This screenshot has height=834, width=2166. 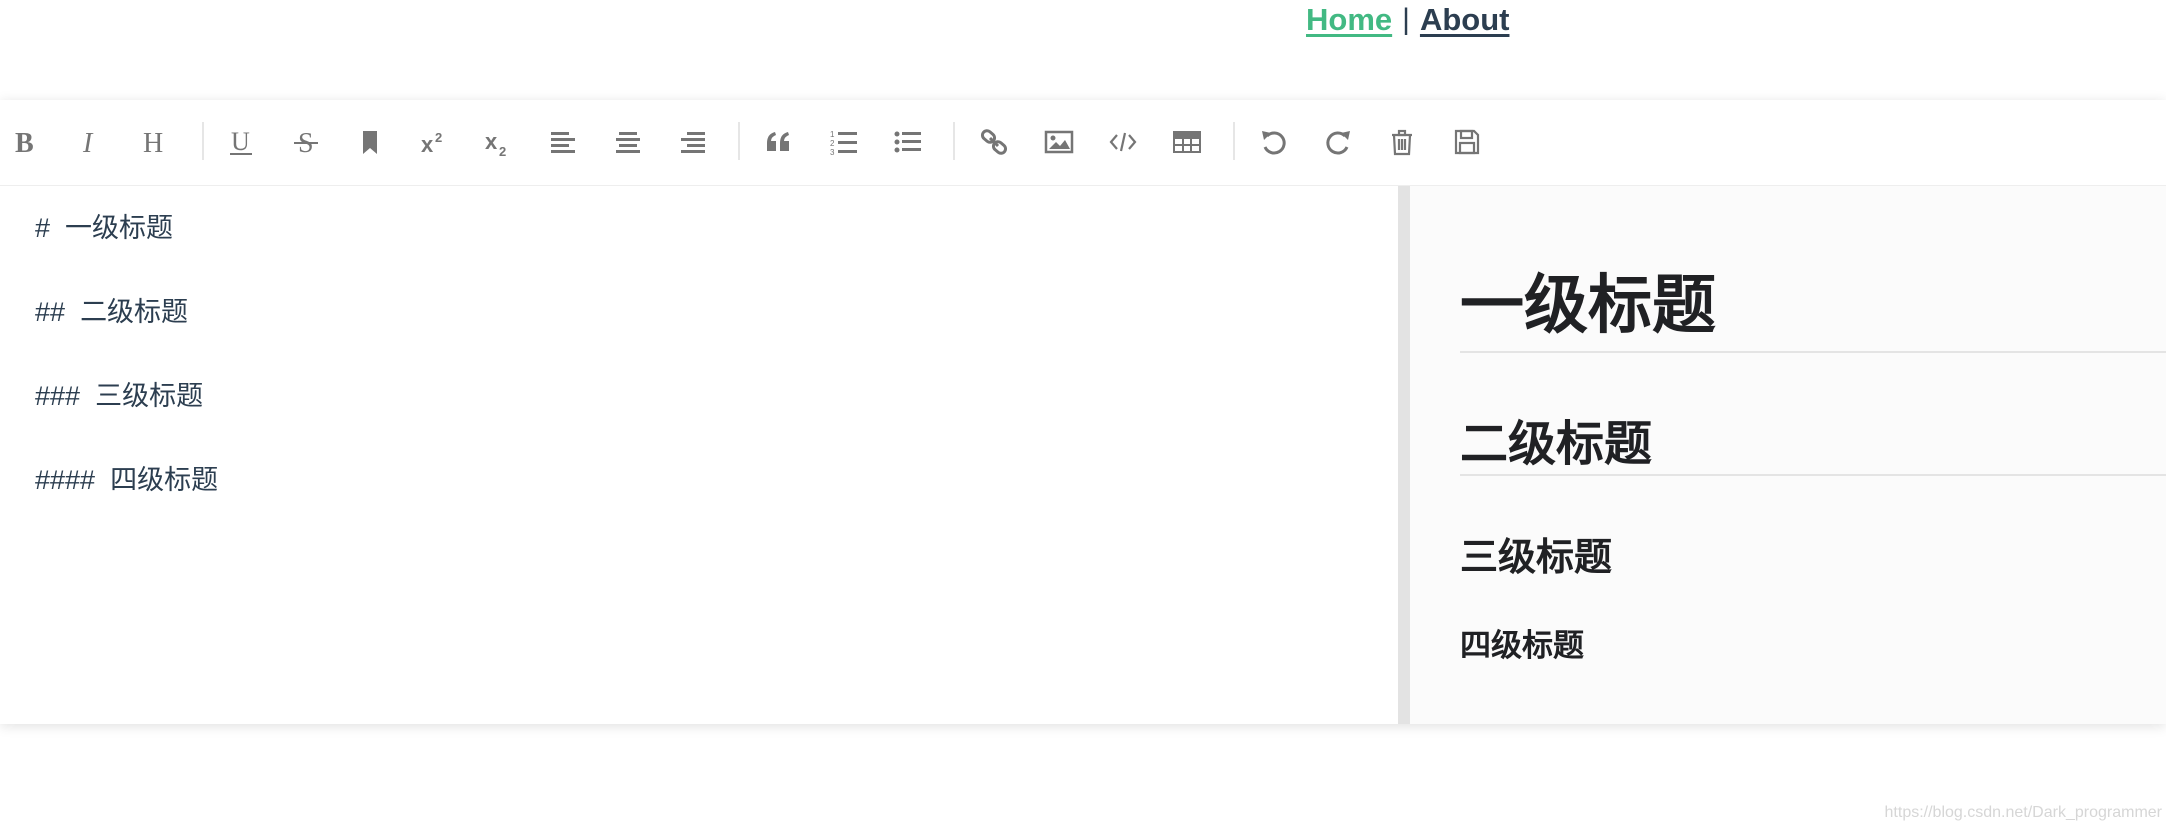 I want to click on heading-marker: #, so click(x=43, y=228).